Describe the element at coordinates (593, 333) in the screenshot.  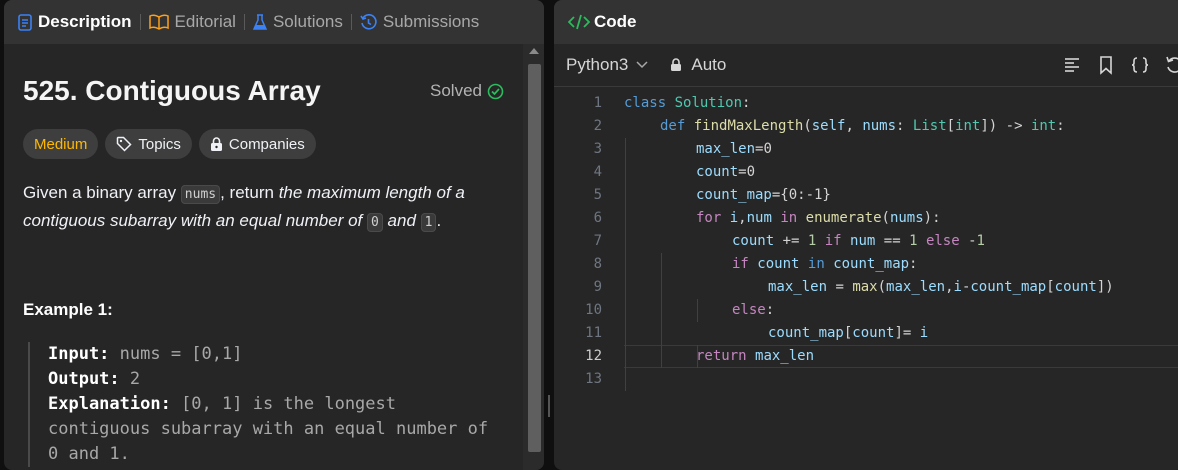
I see `line-number: 11` at that location.